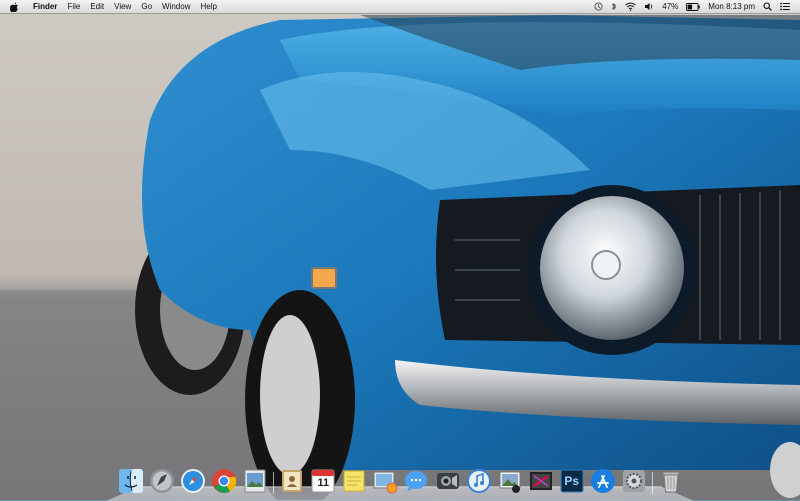 Image resolution: width=800 pixels, height=501 pixels. What do you see at coordinates (767, 6) in the screenshot?
I see `spotlight-search-icon` at bounding box center [767, 6].